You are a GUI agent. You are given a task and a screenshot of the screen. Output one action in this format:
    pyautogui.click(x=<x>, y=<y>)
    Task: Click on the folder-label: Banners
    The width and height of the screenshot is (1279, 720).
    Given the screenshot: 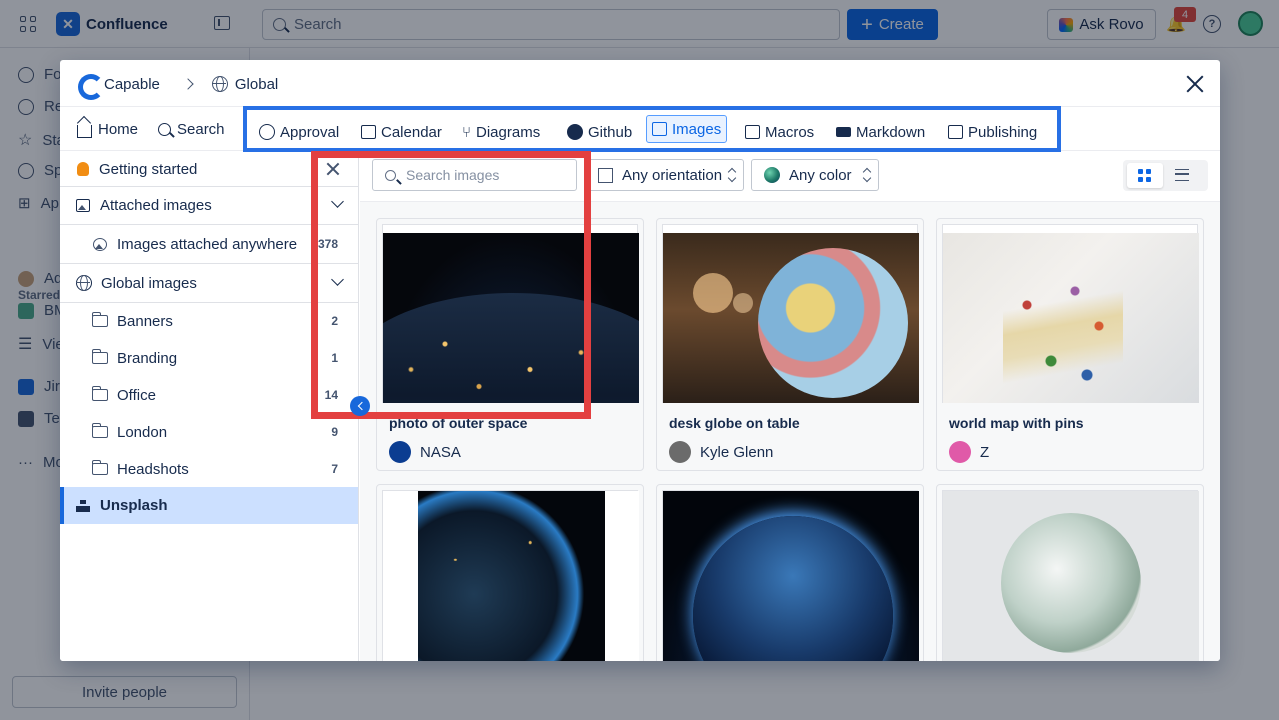 What is the action you would take?
    pyautogui.click(x=145, y=321)
    